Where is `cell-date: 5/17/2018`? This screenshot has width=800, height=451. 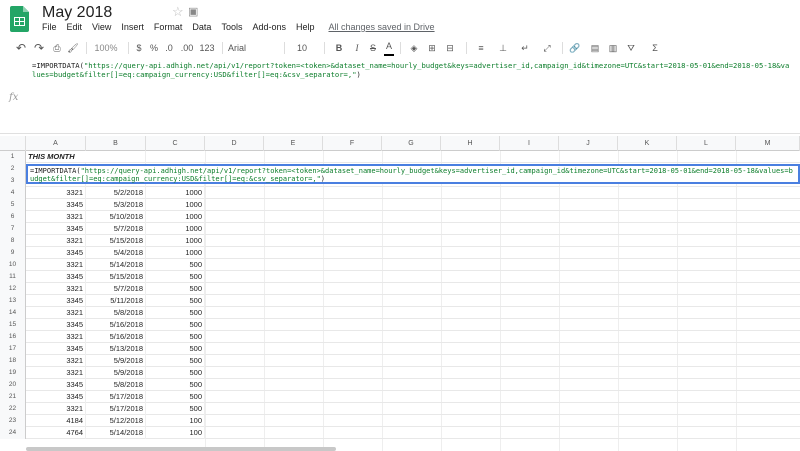 cell-date: 5/17/2018 is located at coordinates (116, 397).